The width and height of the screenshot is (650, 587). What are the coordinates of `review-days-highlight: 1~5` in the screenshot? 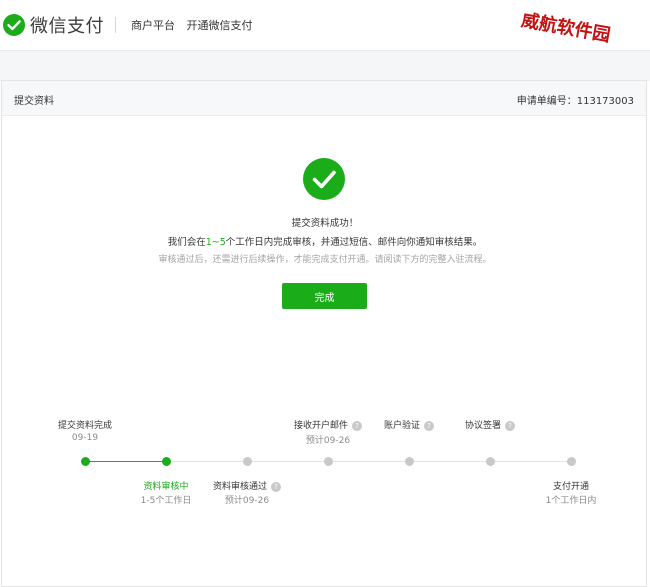 It's located at (215, 242).